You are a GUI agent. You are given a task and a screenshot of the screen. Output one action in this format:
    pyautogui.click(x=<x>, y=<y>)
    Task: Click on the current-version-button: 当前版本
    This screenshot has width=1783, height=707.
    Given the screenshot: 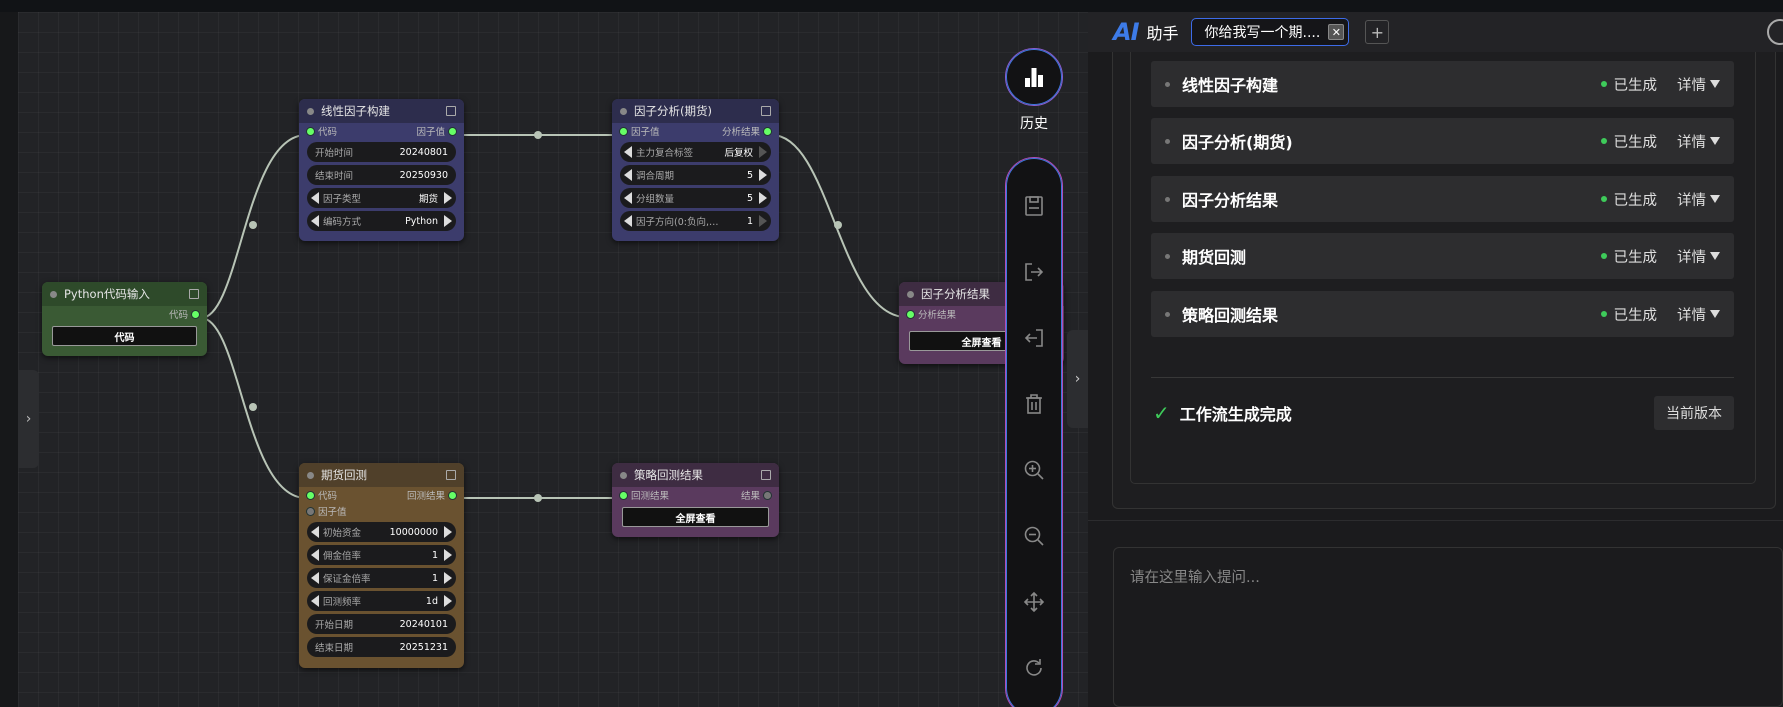 What is the action you would take?
    pyautogui.click(x=1694, y=413)
    